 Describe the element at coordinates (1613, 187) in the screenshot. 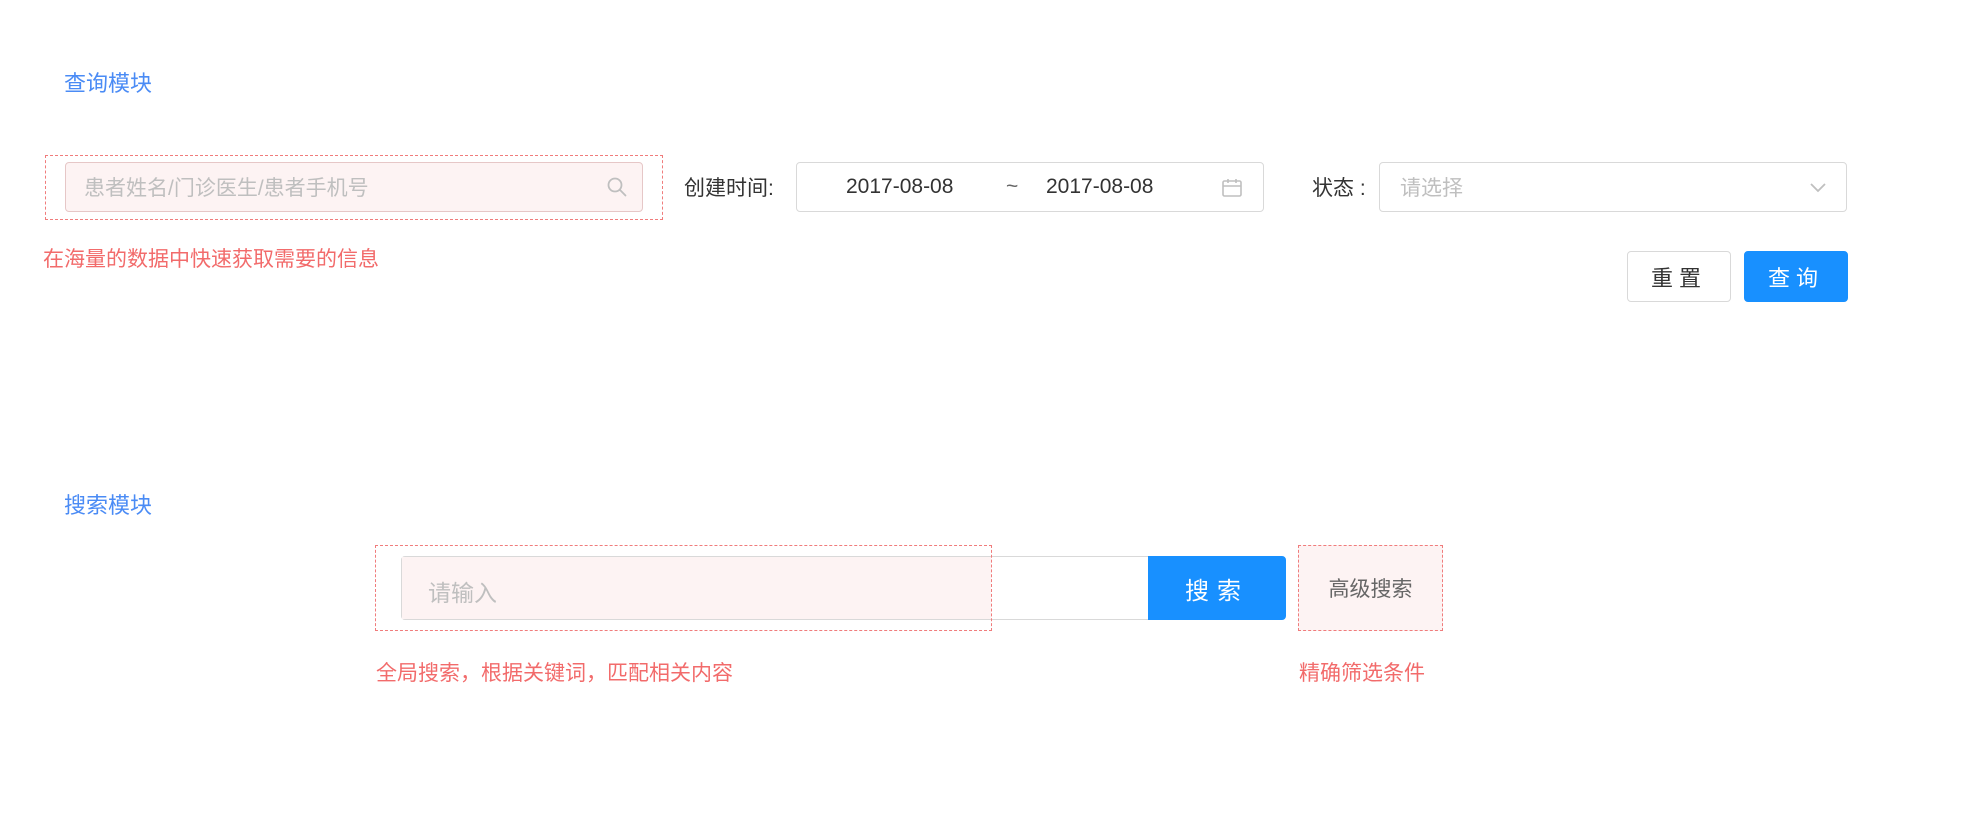

I see `status-select: 请选择` at that location.